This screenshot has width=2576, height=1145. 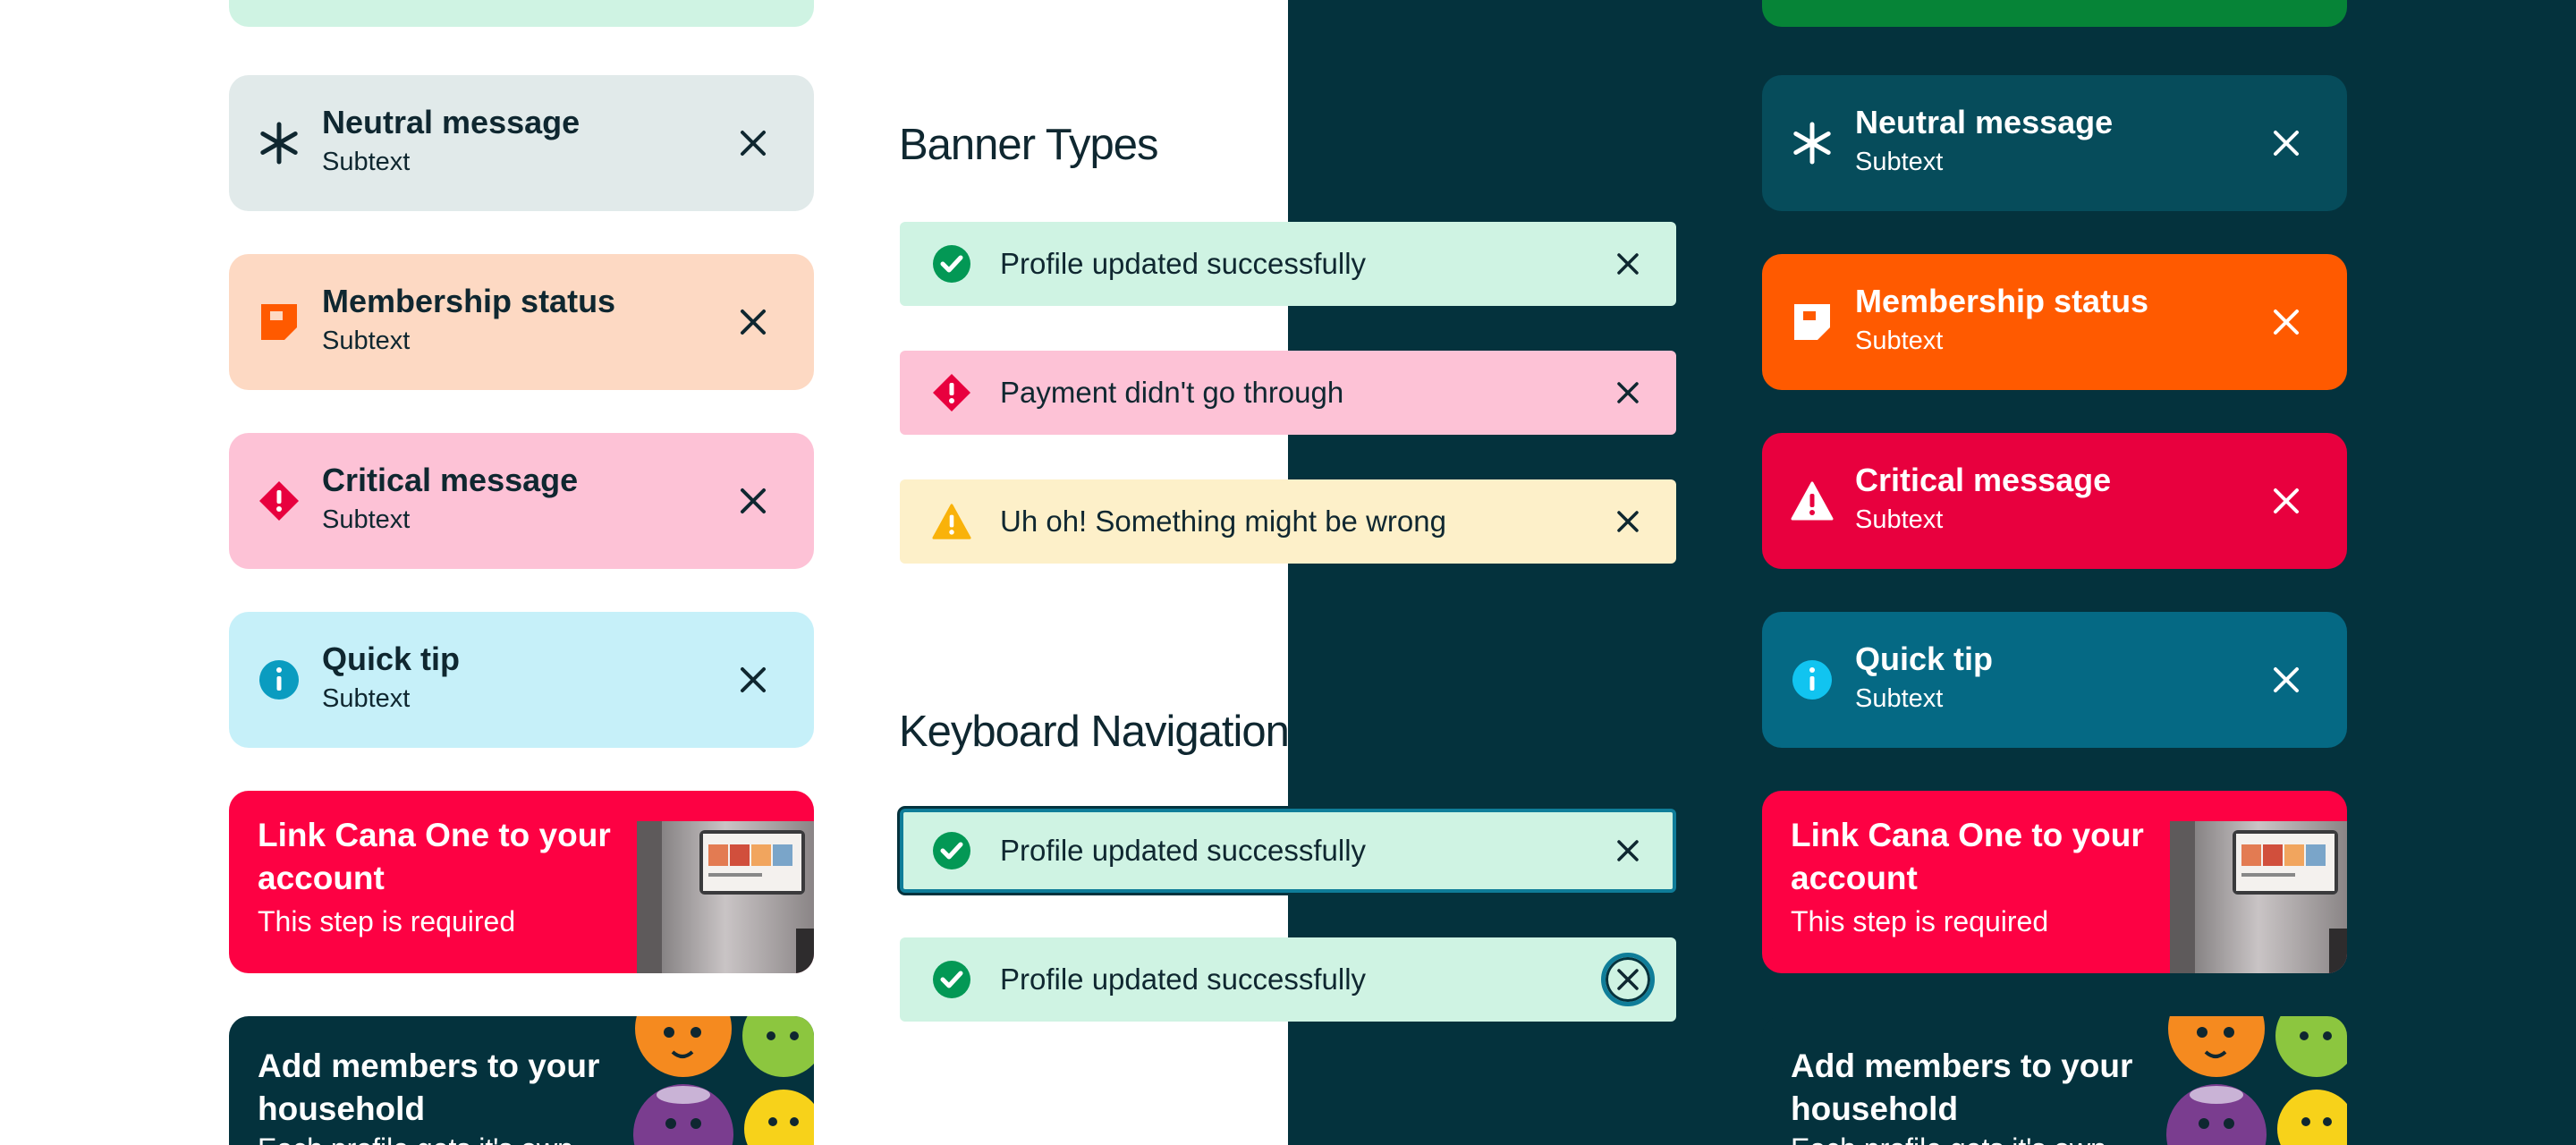 I want to click on focused-close-banner: Profile updated successfully, so click(x=1288, y=979).